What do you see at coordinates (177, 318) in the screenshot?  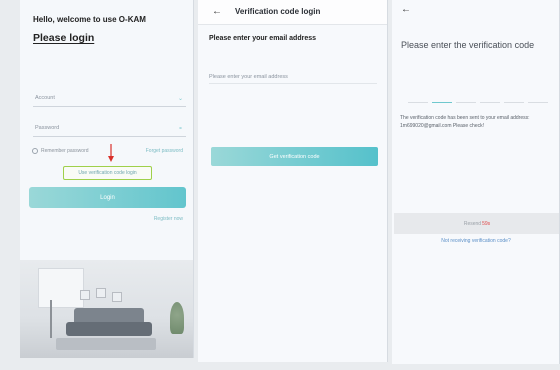 I see `plant` at bounding box center [177, 318].